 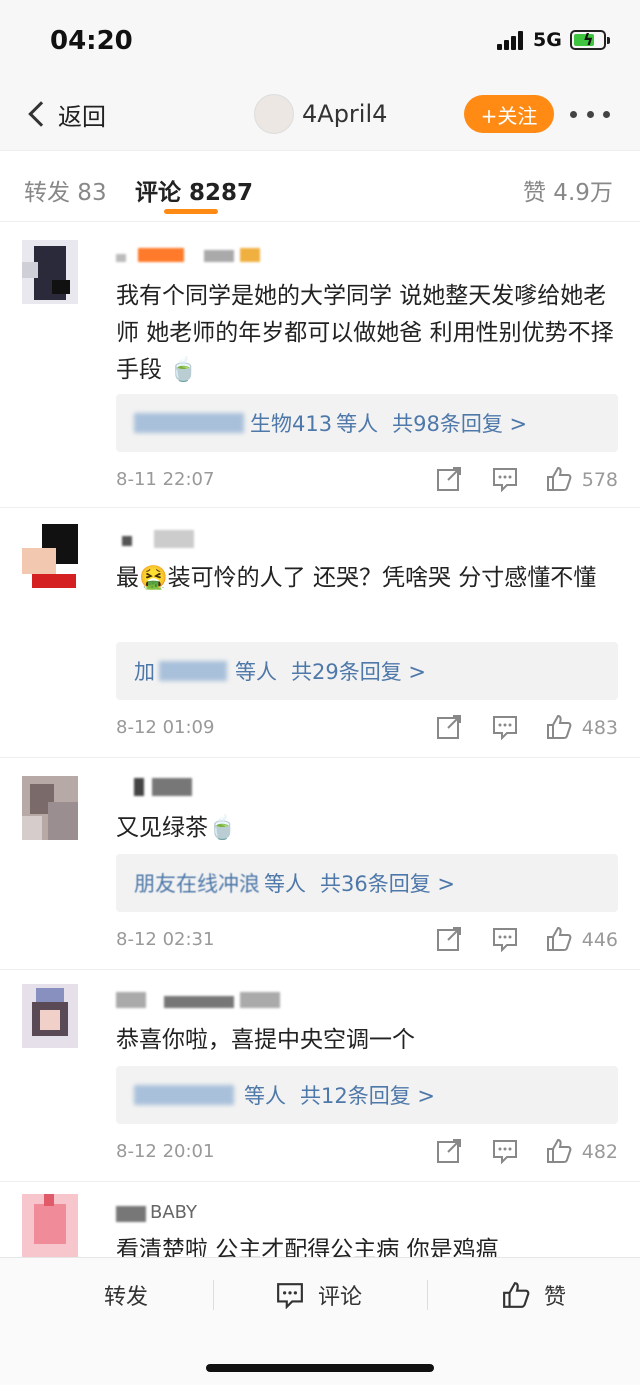 What do you see at coordinates (165, 727) in the screenshot?
I see `comment-date: 8-12 01:09` at bounding box center [165, 727].